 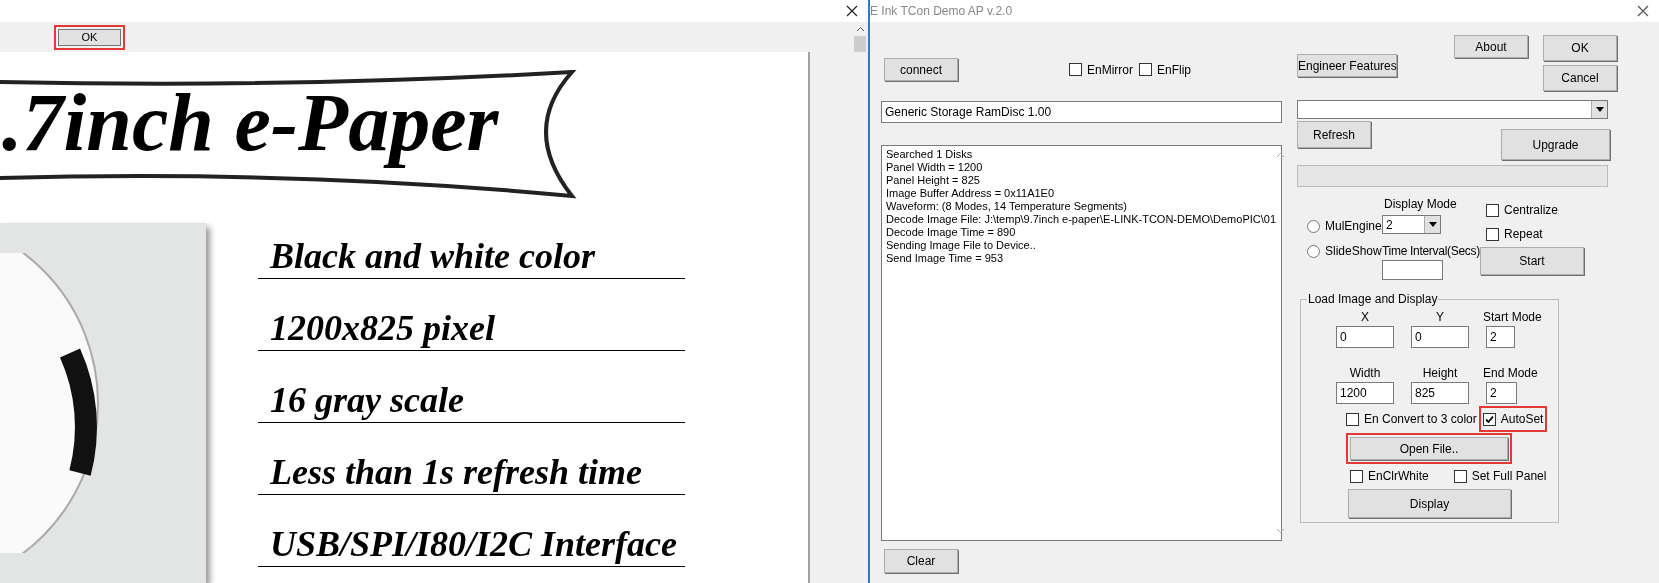 I want to click on input-field: Generic Storage RamDisc 1.00, so click(x=1081, y=112).